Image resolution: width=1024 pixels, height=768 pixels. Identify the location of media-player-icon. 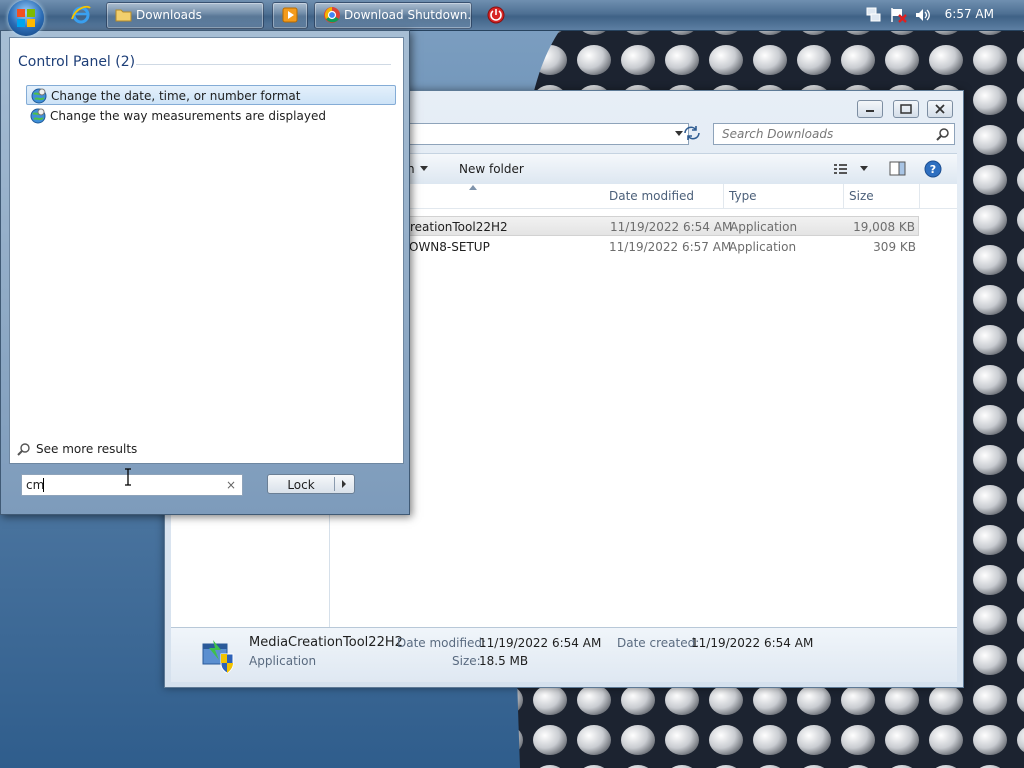
(290, 15).